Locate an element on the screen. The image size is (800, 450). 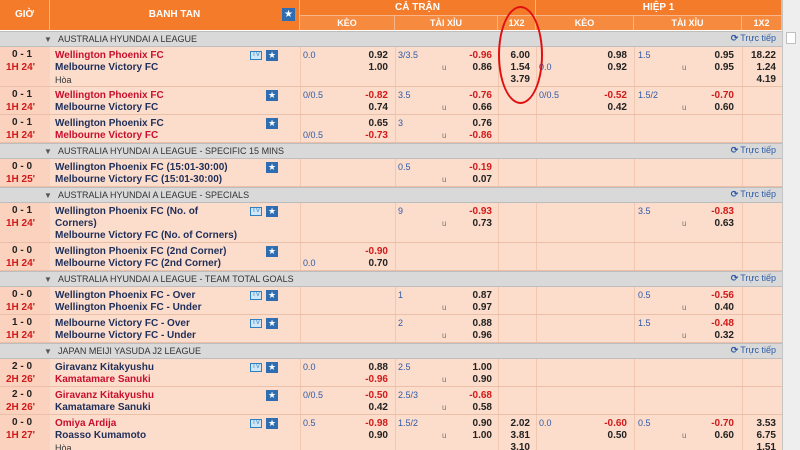
h1-away-odds: 0.92 is located at coordinates (607, 67).